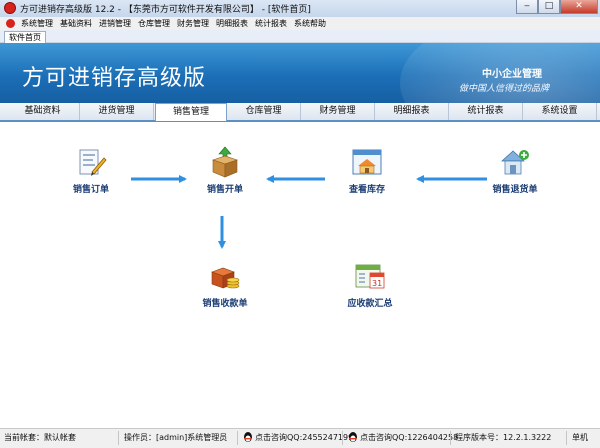  Describe the element at coordinates (486, 111) in the screenshot. I see `tab-stat-reports: 统计报表` at that location.